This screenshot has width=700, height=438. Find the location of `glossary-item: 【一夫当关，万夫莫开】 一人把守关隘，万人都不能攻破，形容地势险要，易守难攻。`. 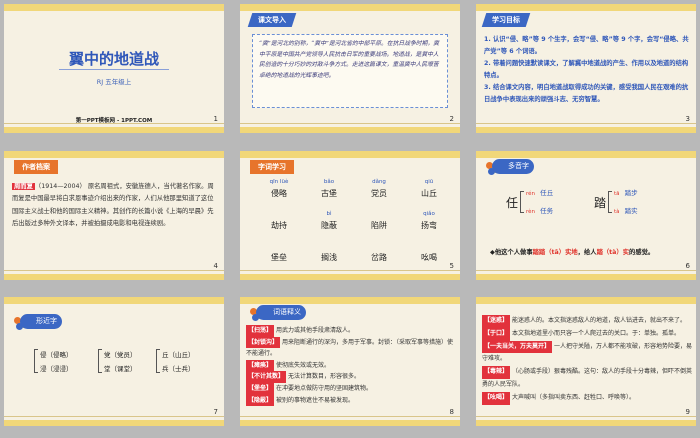

glossary-item: 【一夫当关，万夫莫开】 一人把守关隘，万人都不能攻破，形容地势险要，易守难攻。 is located at coordinates (587, 351).